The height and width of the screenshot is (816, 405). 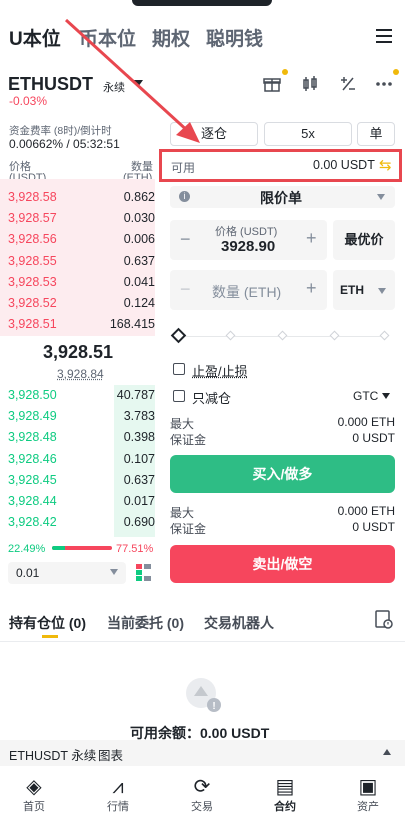 What do you see at coordinates (178, 335) in the screenshot?
I see `slider-handle` at bounding box center [178, 335].